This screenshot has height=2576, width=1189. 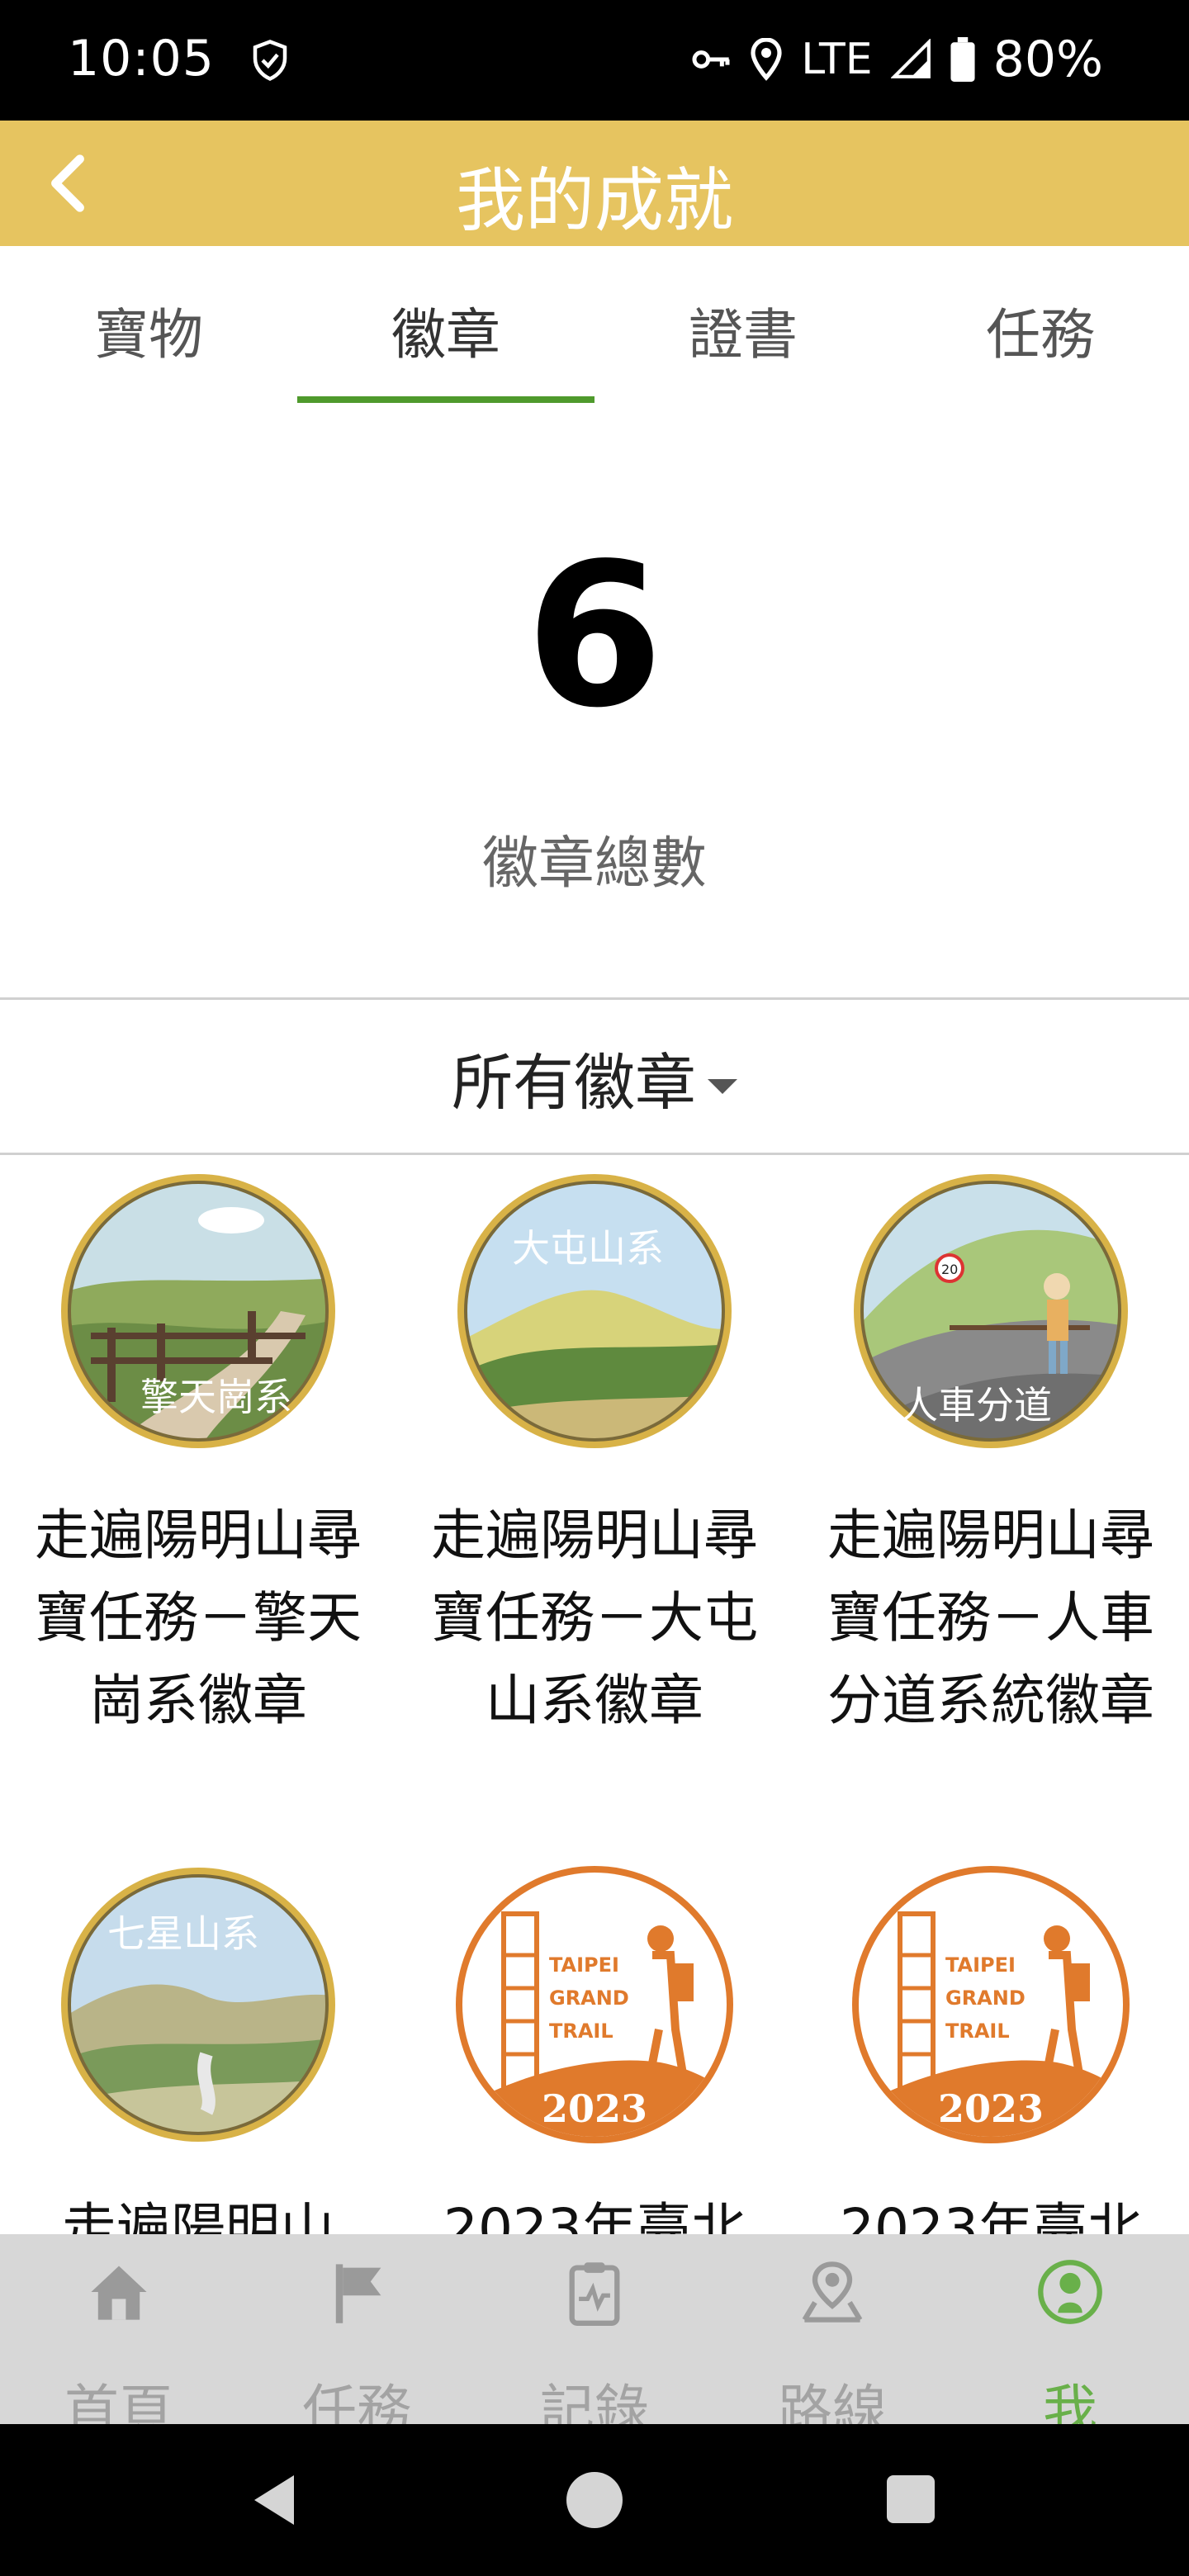 I want to click on nav-home: 首頁, so click(x=119, y=2329).